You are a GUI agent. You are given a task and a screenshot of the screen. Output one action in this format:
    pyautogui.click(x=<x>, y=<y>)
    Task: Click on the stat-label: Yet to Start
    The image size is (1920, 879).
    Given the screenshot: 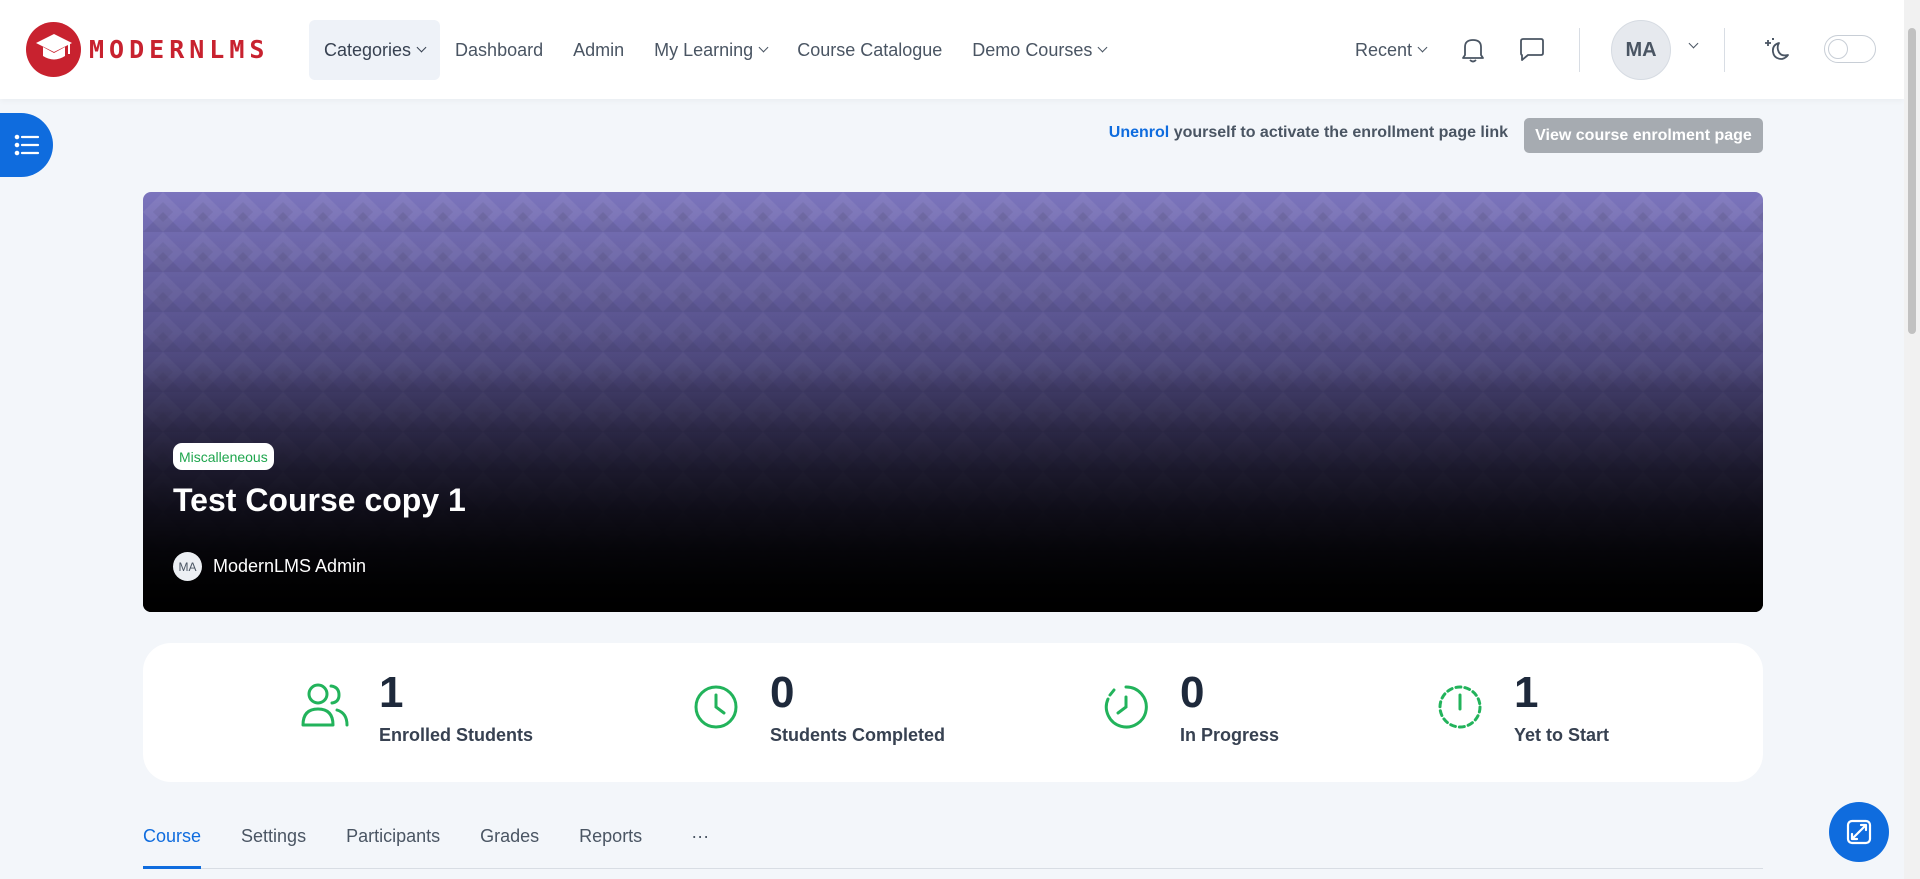 What is the action you would take?
    pyautogui.click(x=1562, y=735)
    